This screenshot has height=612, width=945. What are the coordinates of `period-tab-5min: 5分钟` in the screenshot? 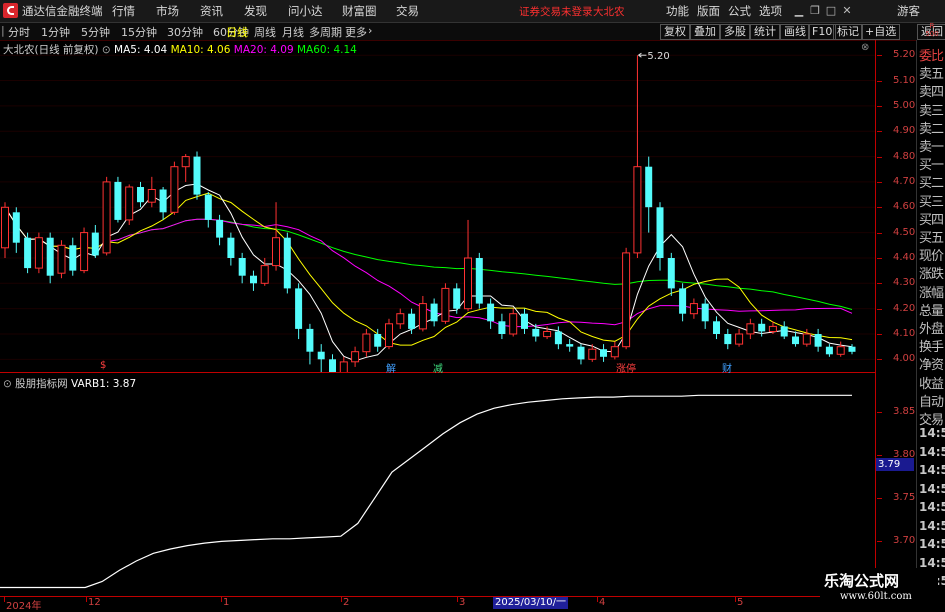 It's located at (95, 32).